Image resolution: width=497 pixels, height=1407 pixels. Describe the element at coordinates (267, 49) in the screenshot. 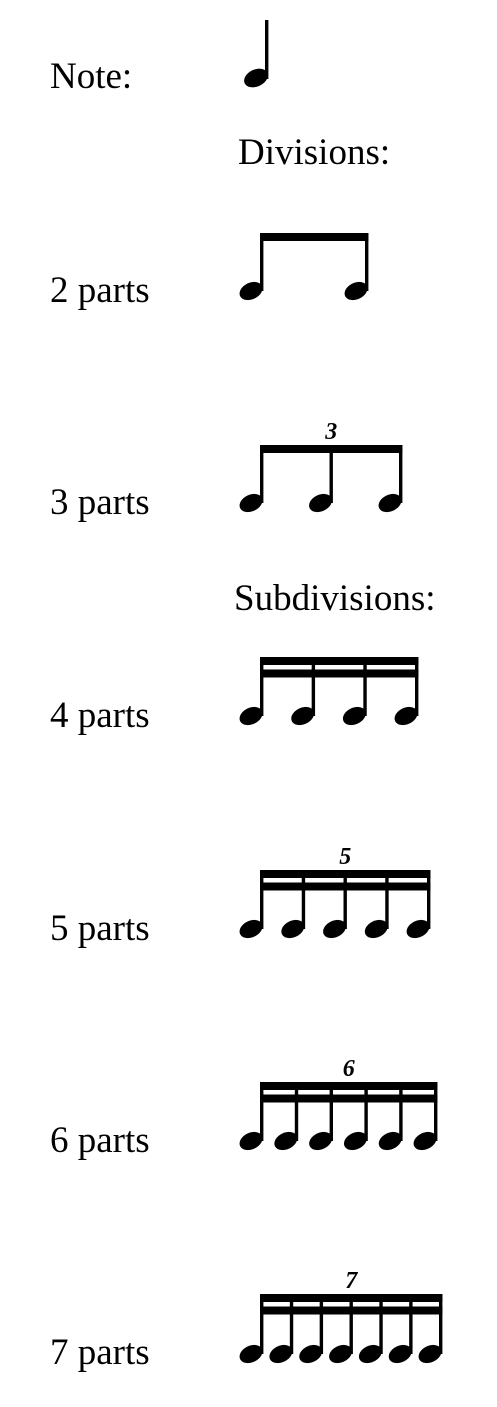

I see `quarter-note-stem` at that location.